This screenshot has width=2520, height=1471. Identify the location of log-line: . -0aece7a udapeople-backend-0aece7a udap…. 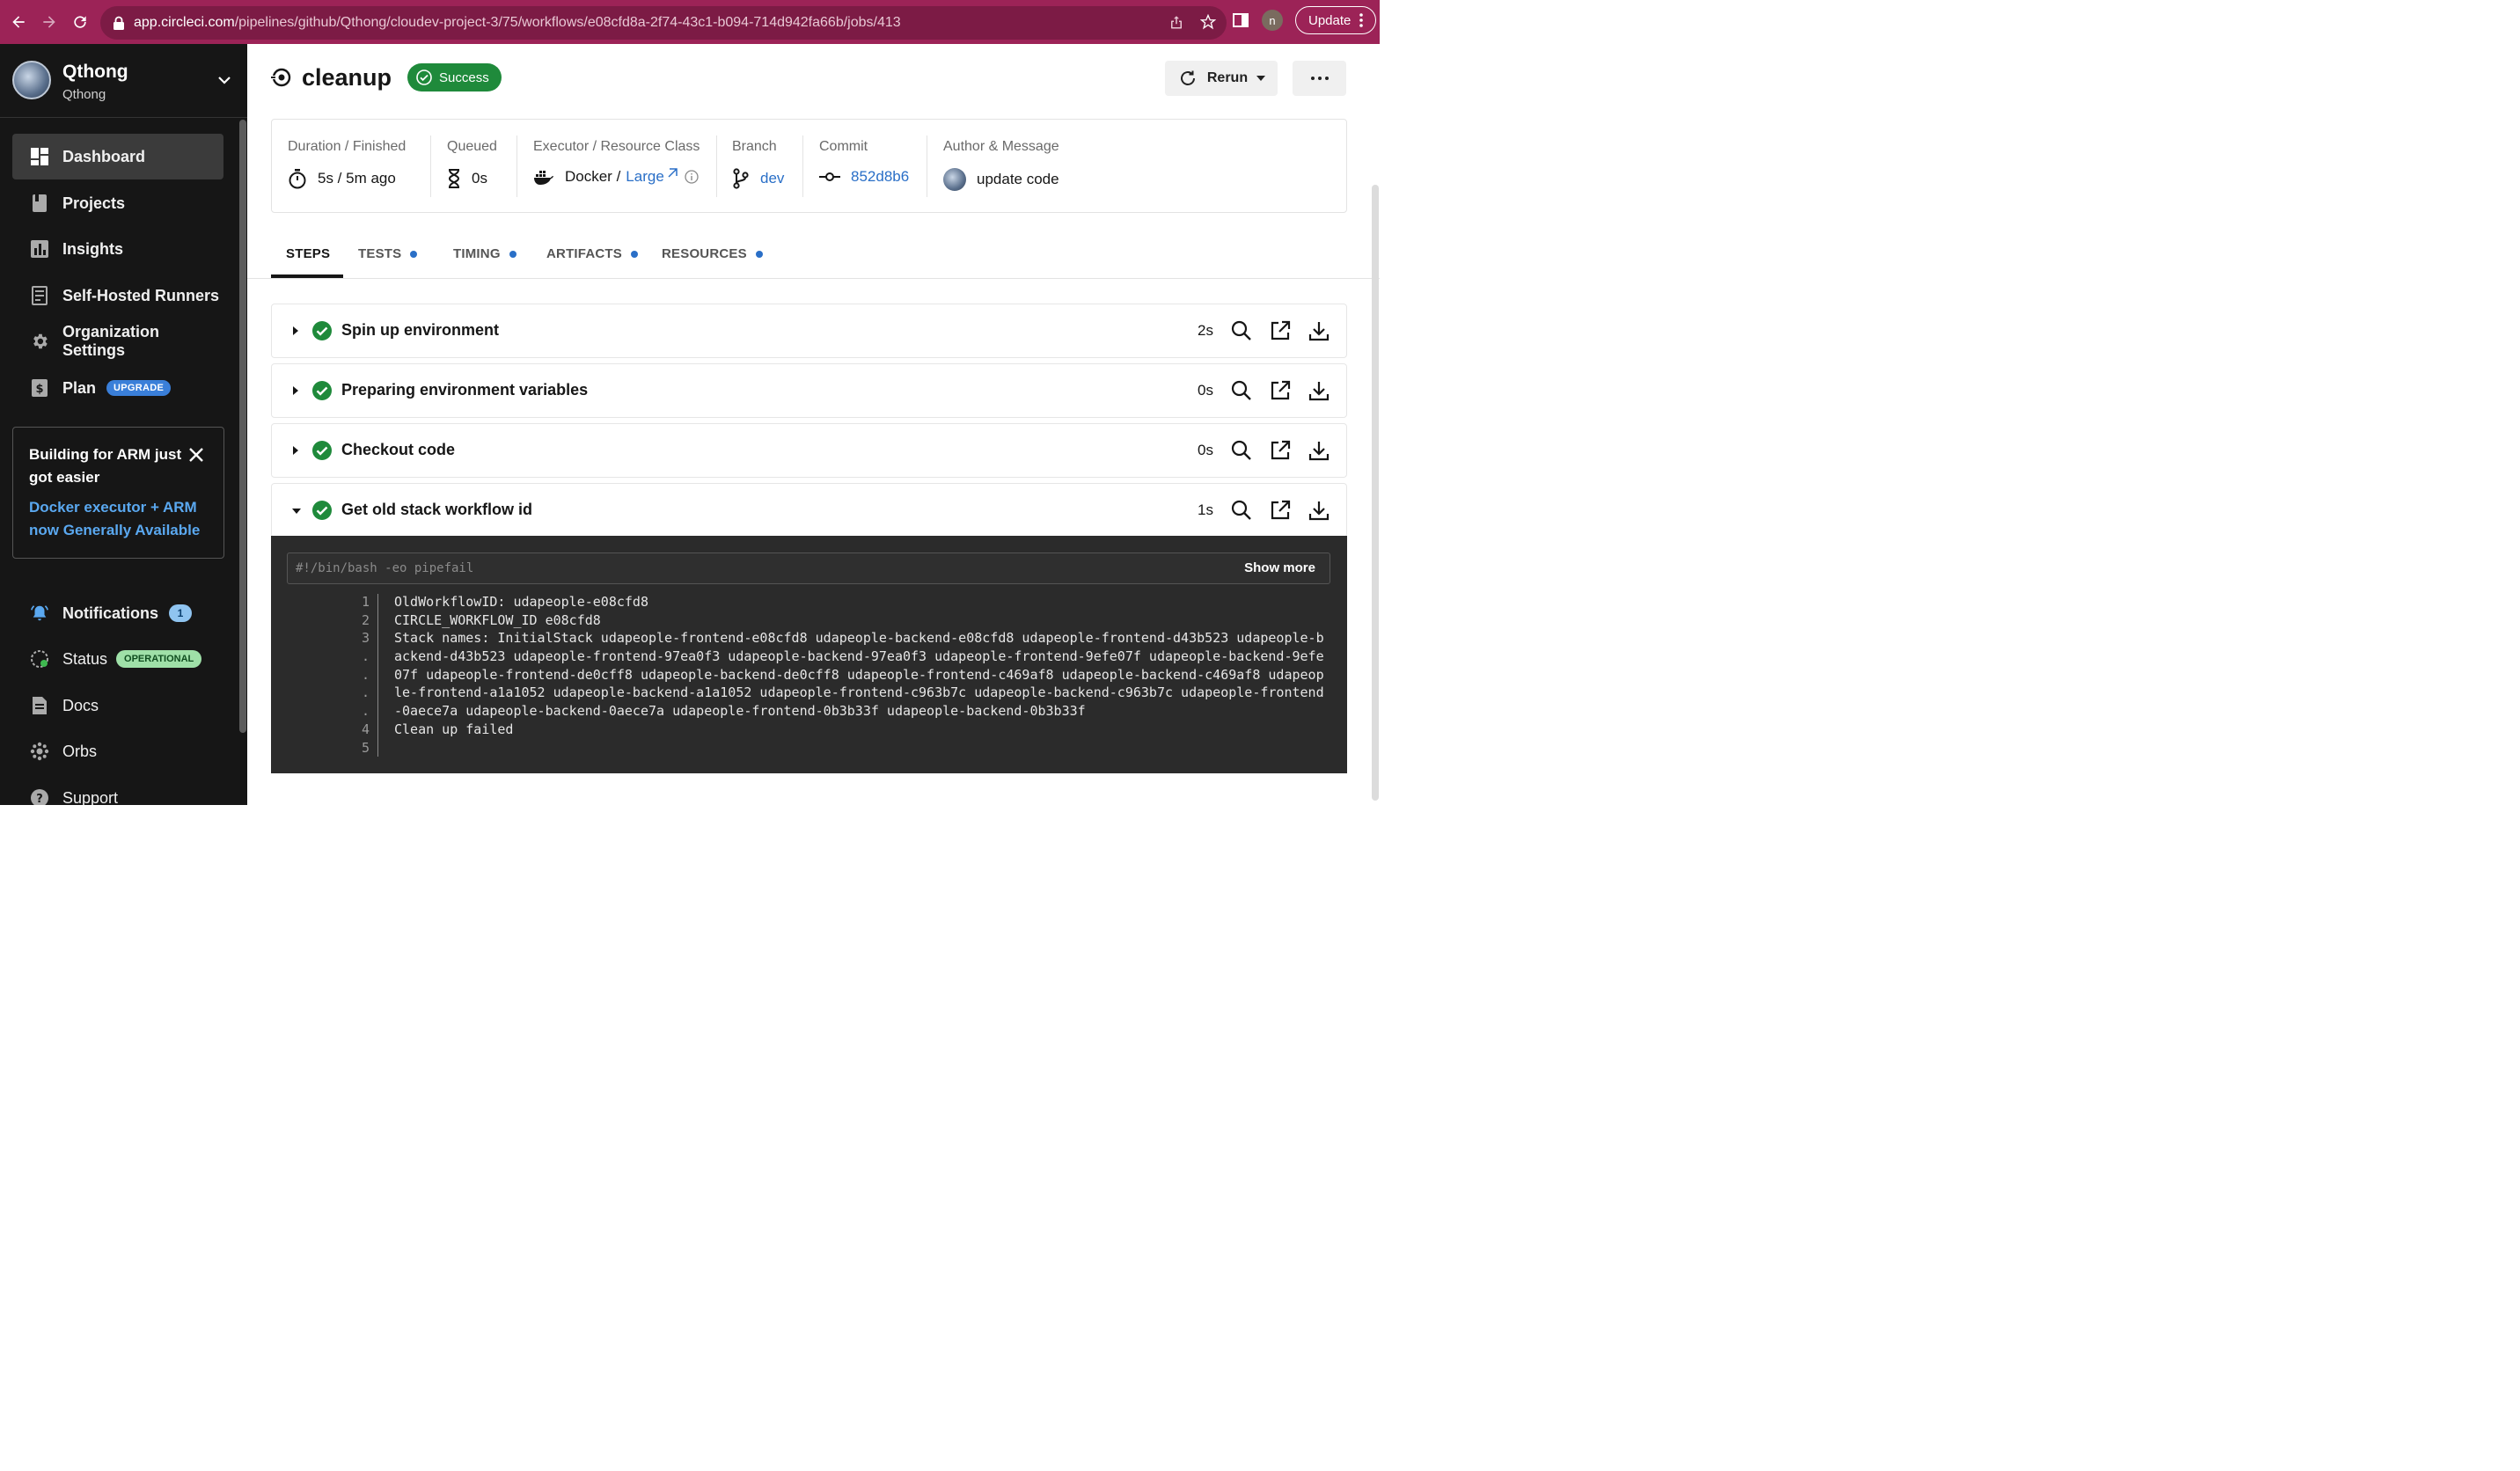
(809, 712).